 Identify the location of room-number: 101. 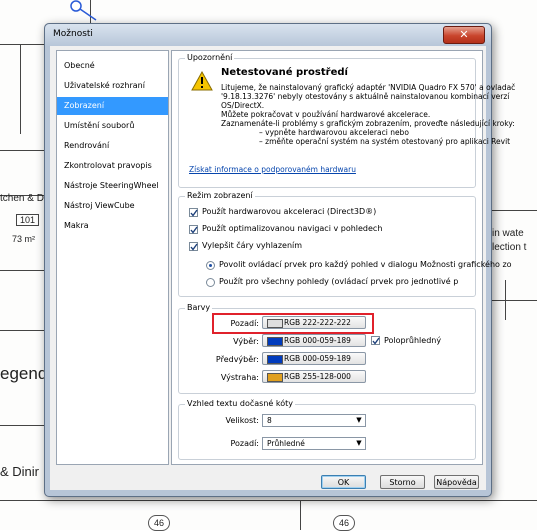
(28, 220).